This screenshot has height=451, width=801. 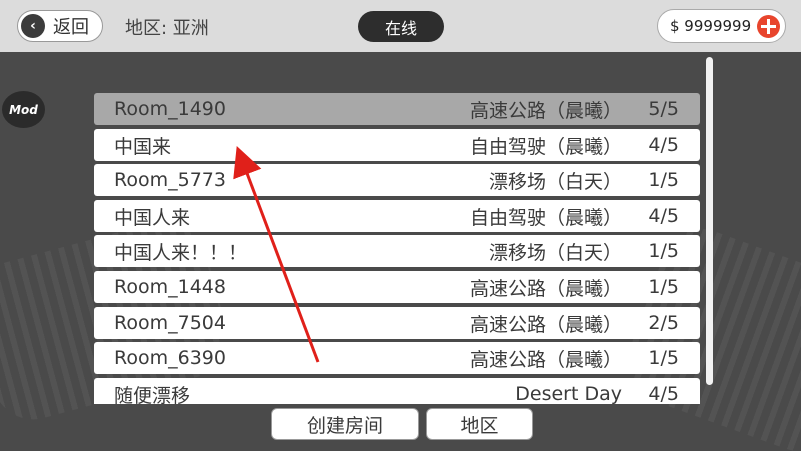 I want to click on room-row: Room_6390 高速公路（晨曦） 1/5, so click(x=397, y=358).